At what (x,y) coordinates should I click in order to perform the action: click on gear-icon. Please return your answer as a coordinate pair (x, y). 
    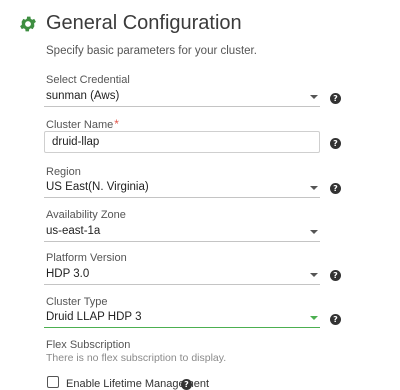
    Looking at the image, I should click on (28, 24).